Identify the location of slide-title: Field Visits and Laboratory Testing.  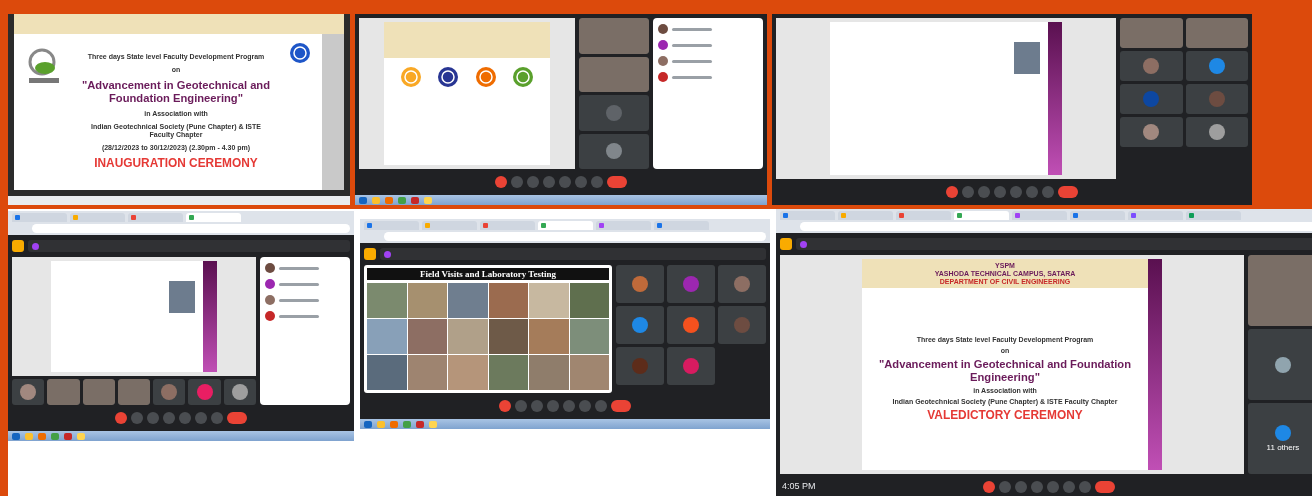
(488, 274).